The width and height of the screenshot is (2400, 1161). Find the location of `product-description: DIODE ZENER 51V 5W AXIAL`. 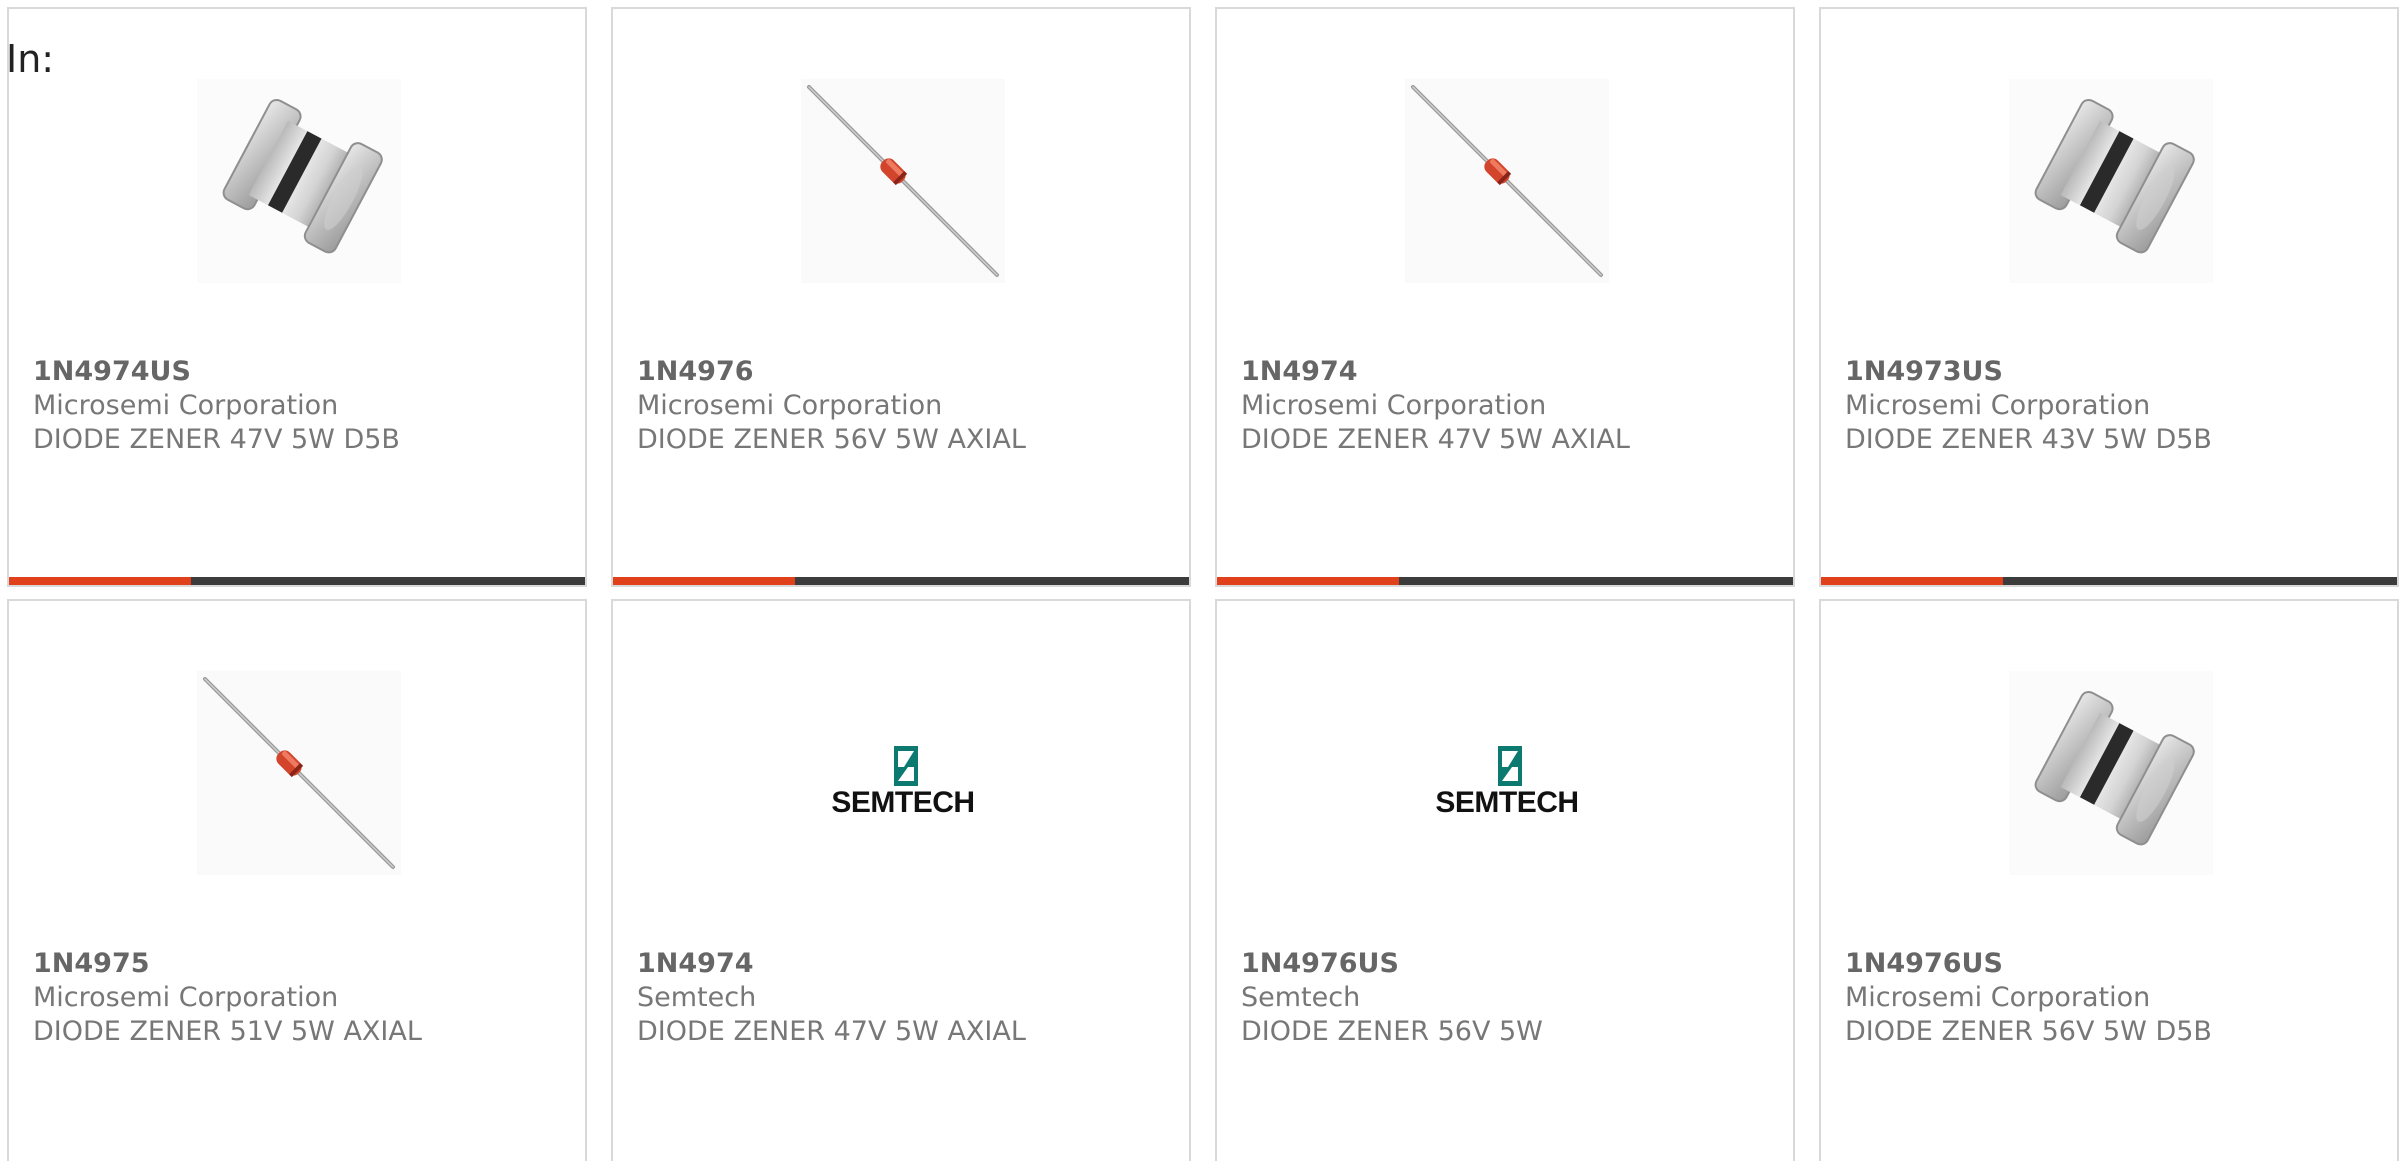

product-description: DIODE ZENER 51V 5W AXIAL is located at coordinates (227, 1031).